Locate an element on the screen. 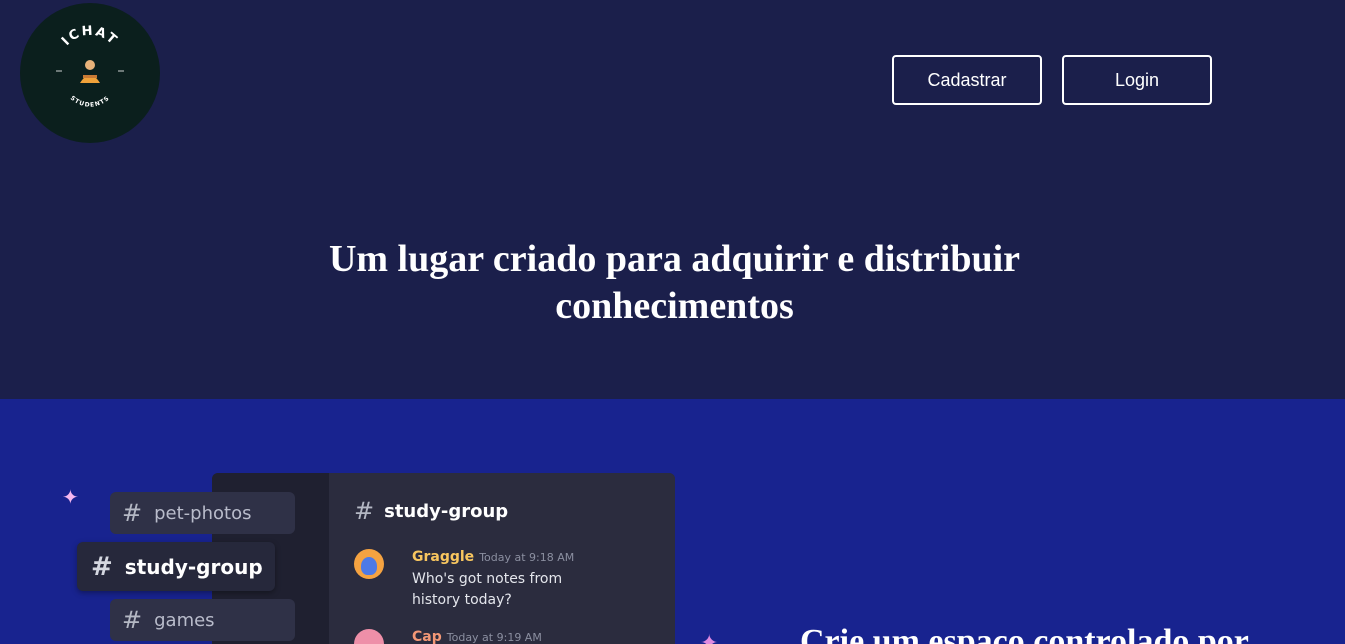  message-author: Cap is located at coordinates (427, 636).